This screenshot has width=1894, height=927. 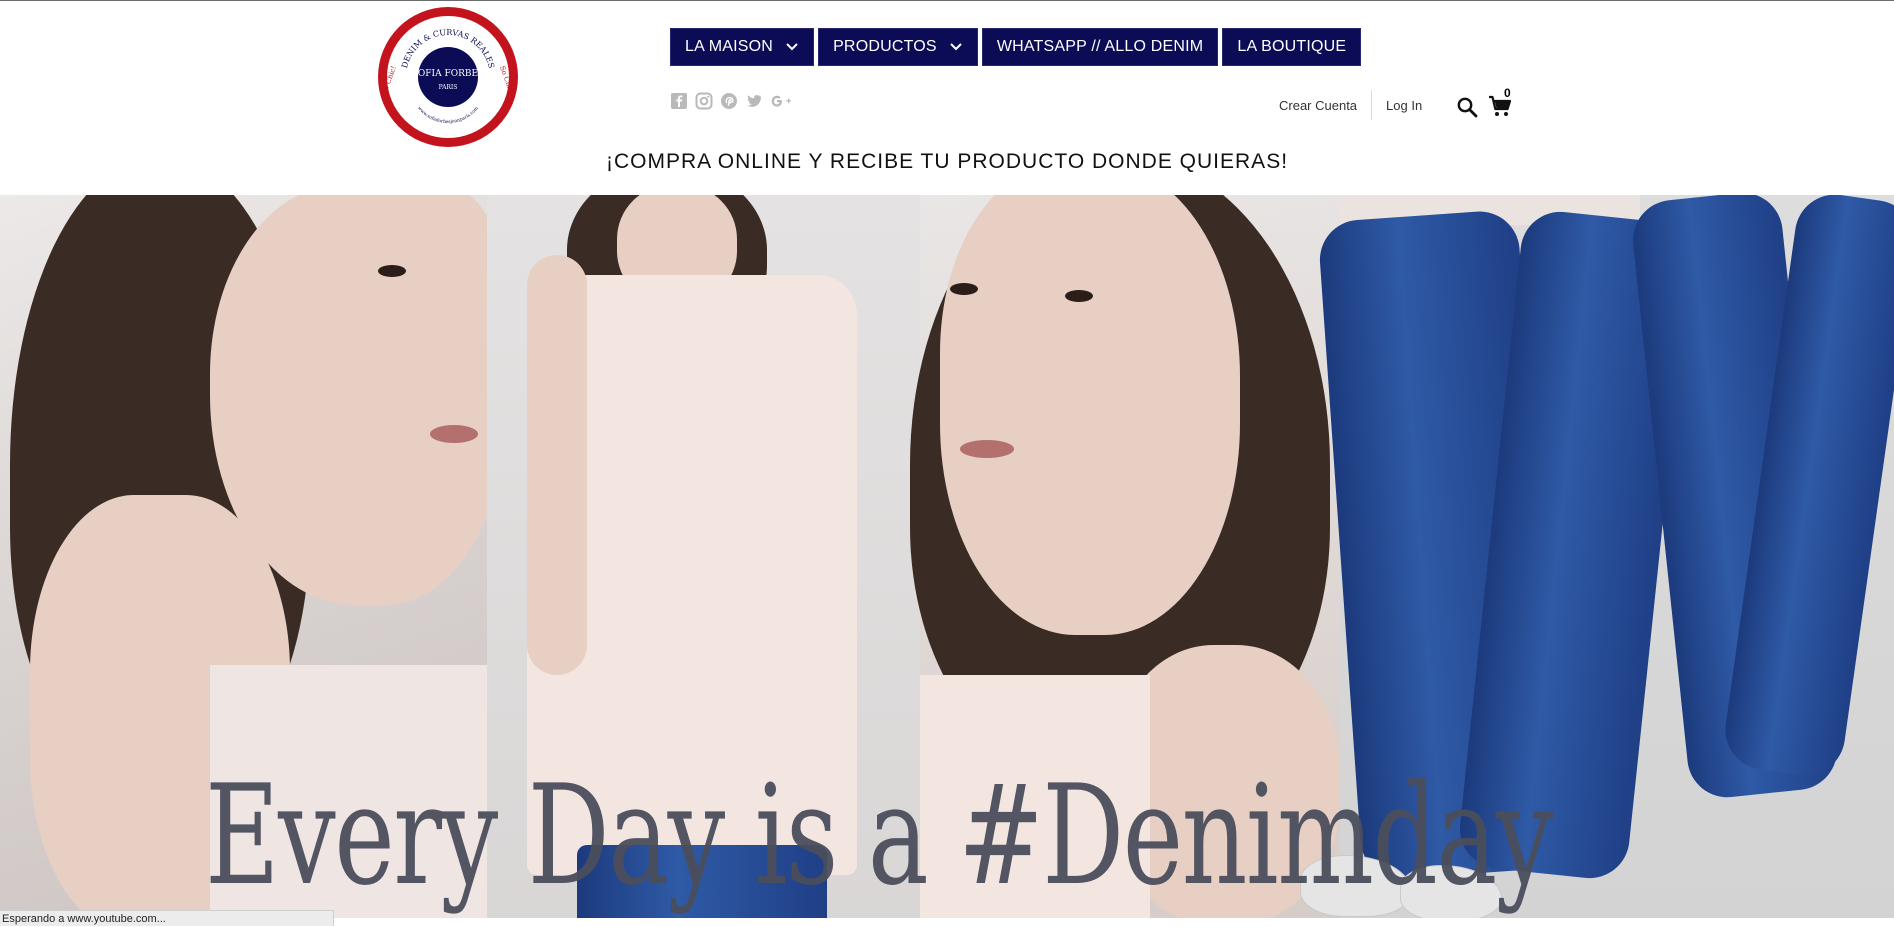 What do you see at coordinates (1467, 107) in the screenshot?
I see `search-icon` at bounding box center [1467, 107].